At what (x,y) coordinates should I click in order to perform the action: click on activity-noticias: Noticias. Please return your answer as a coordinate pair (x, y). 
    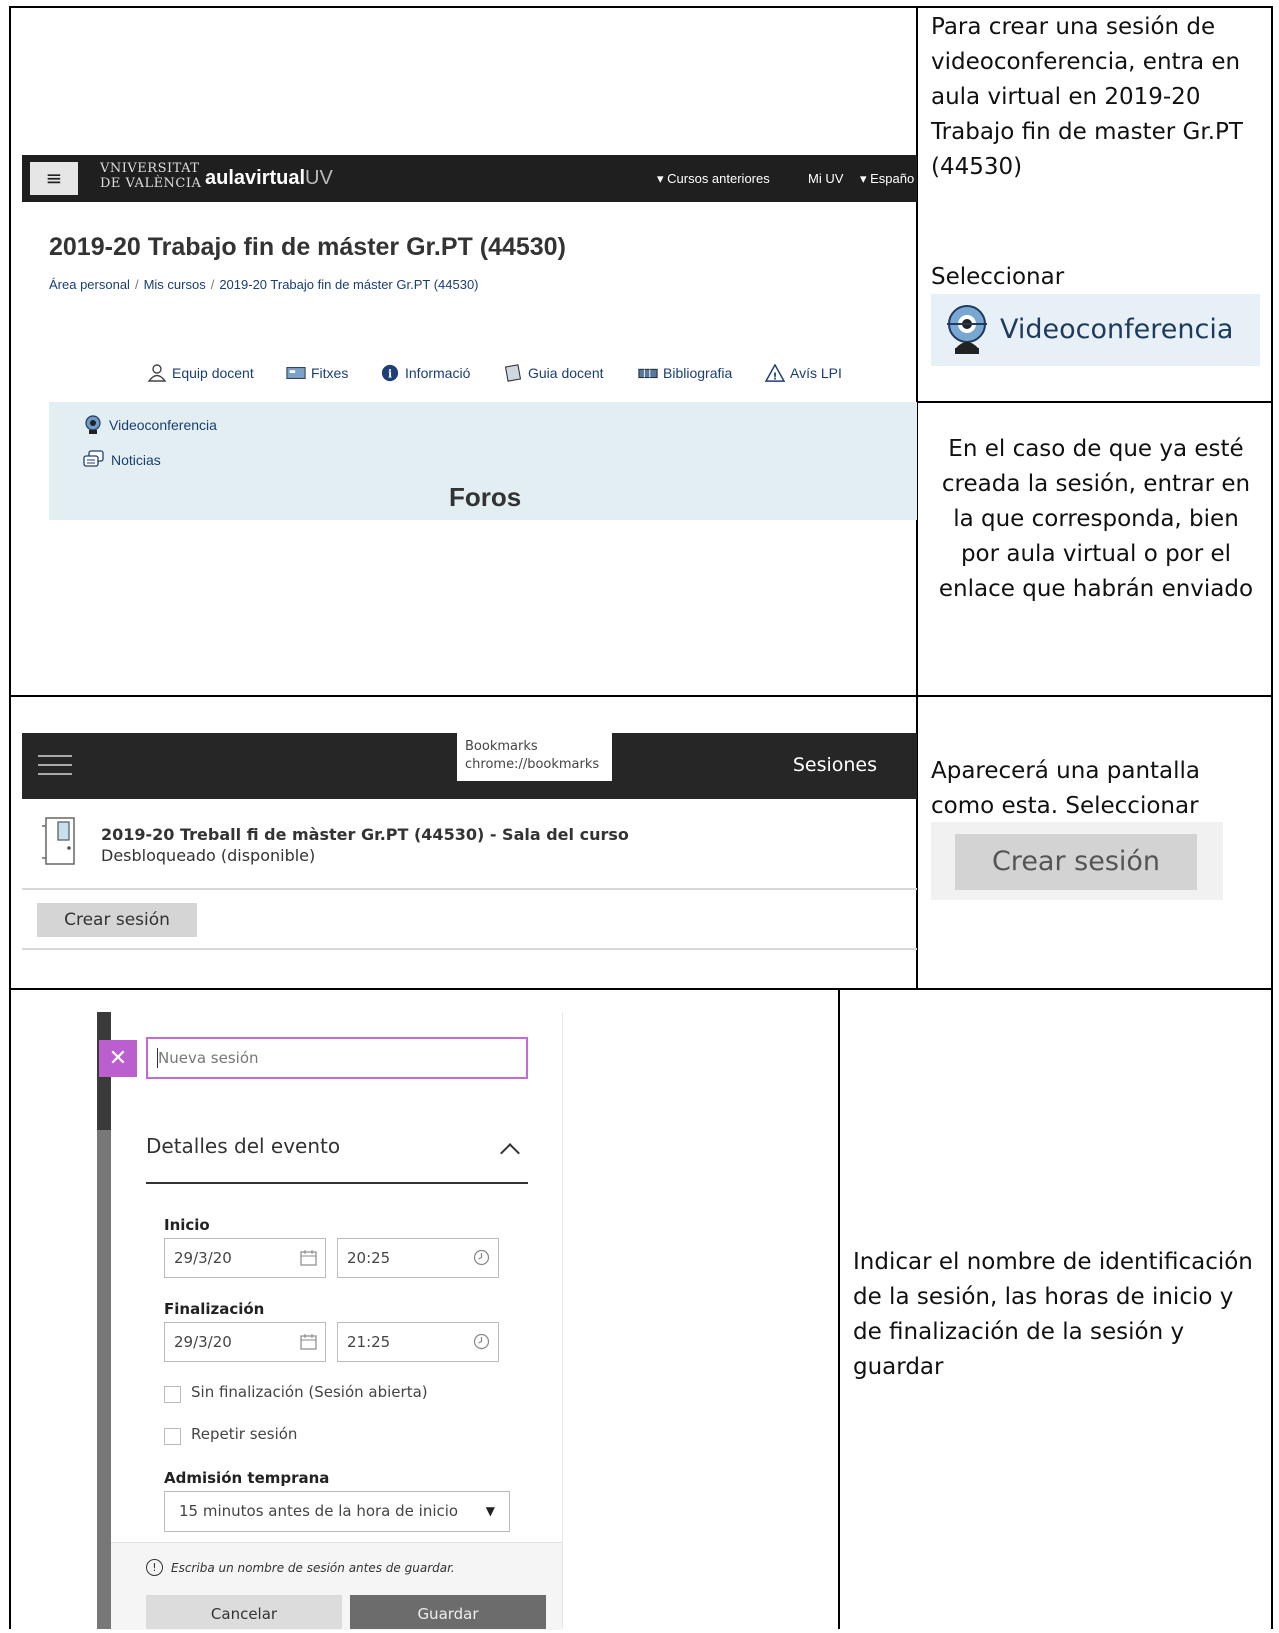
    Looking at the image, I should click on (122, 460).